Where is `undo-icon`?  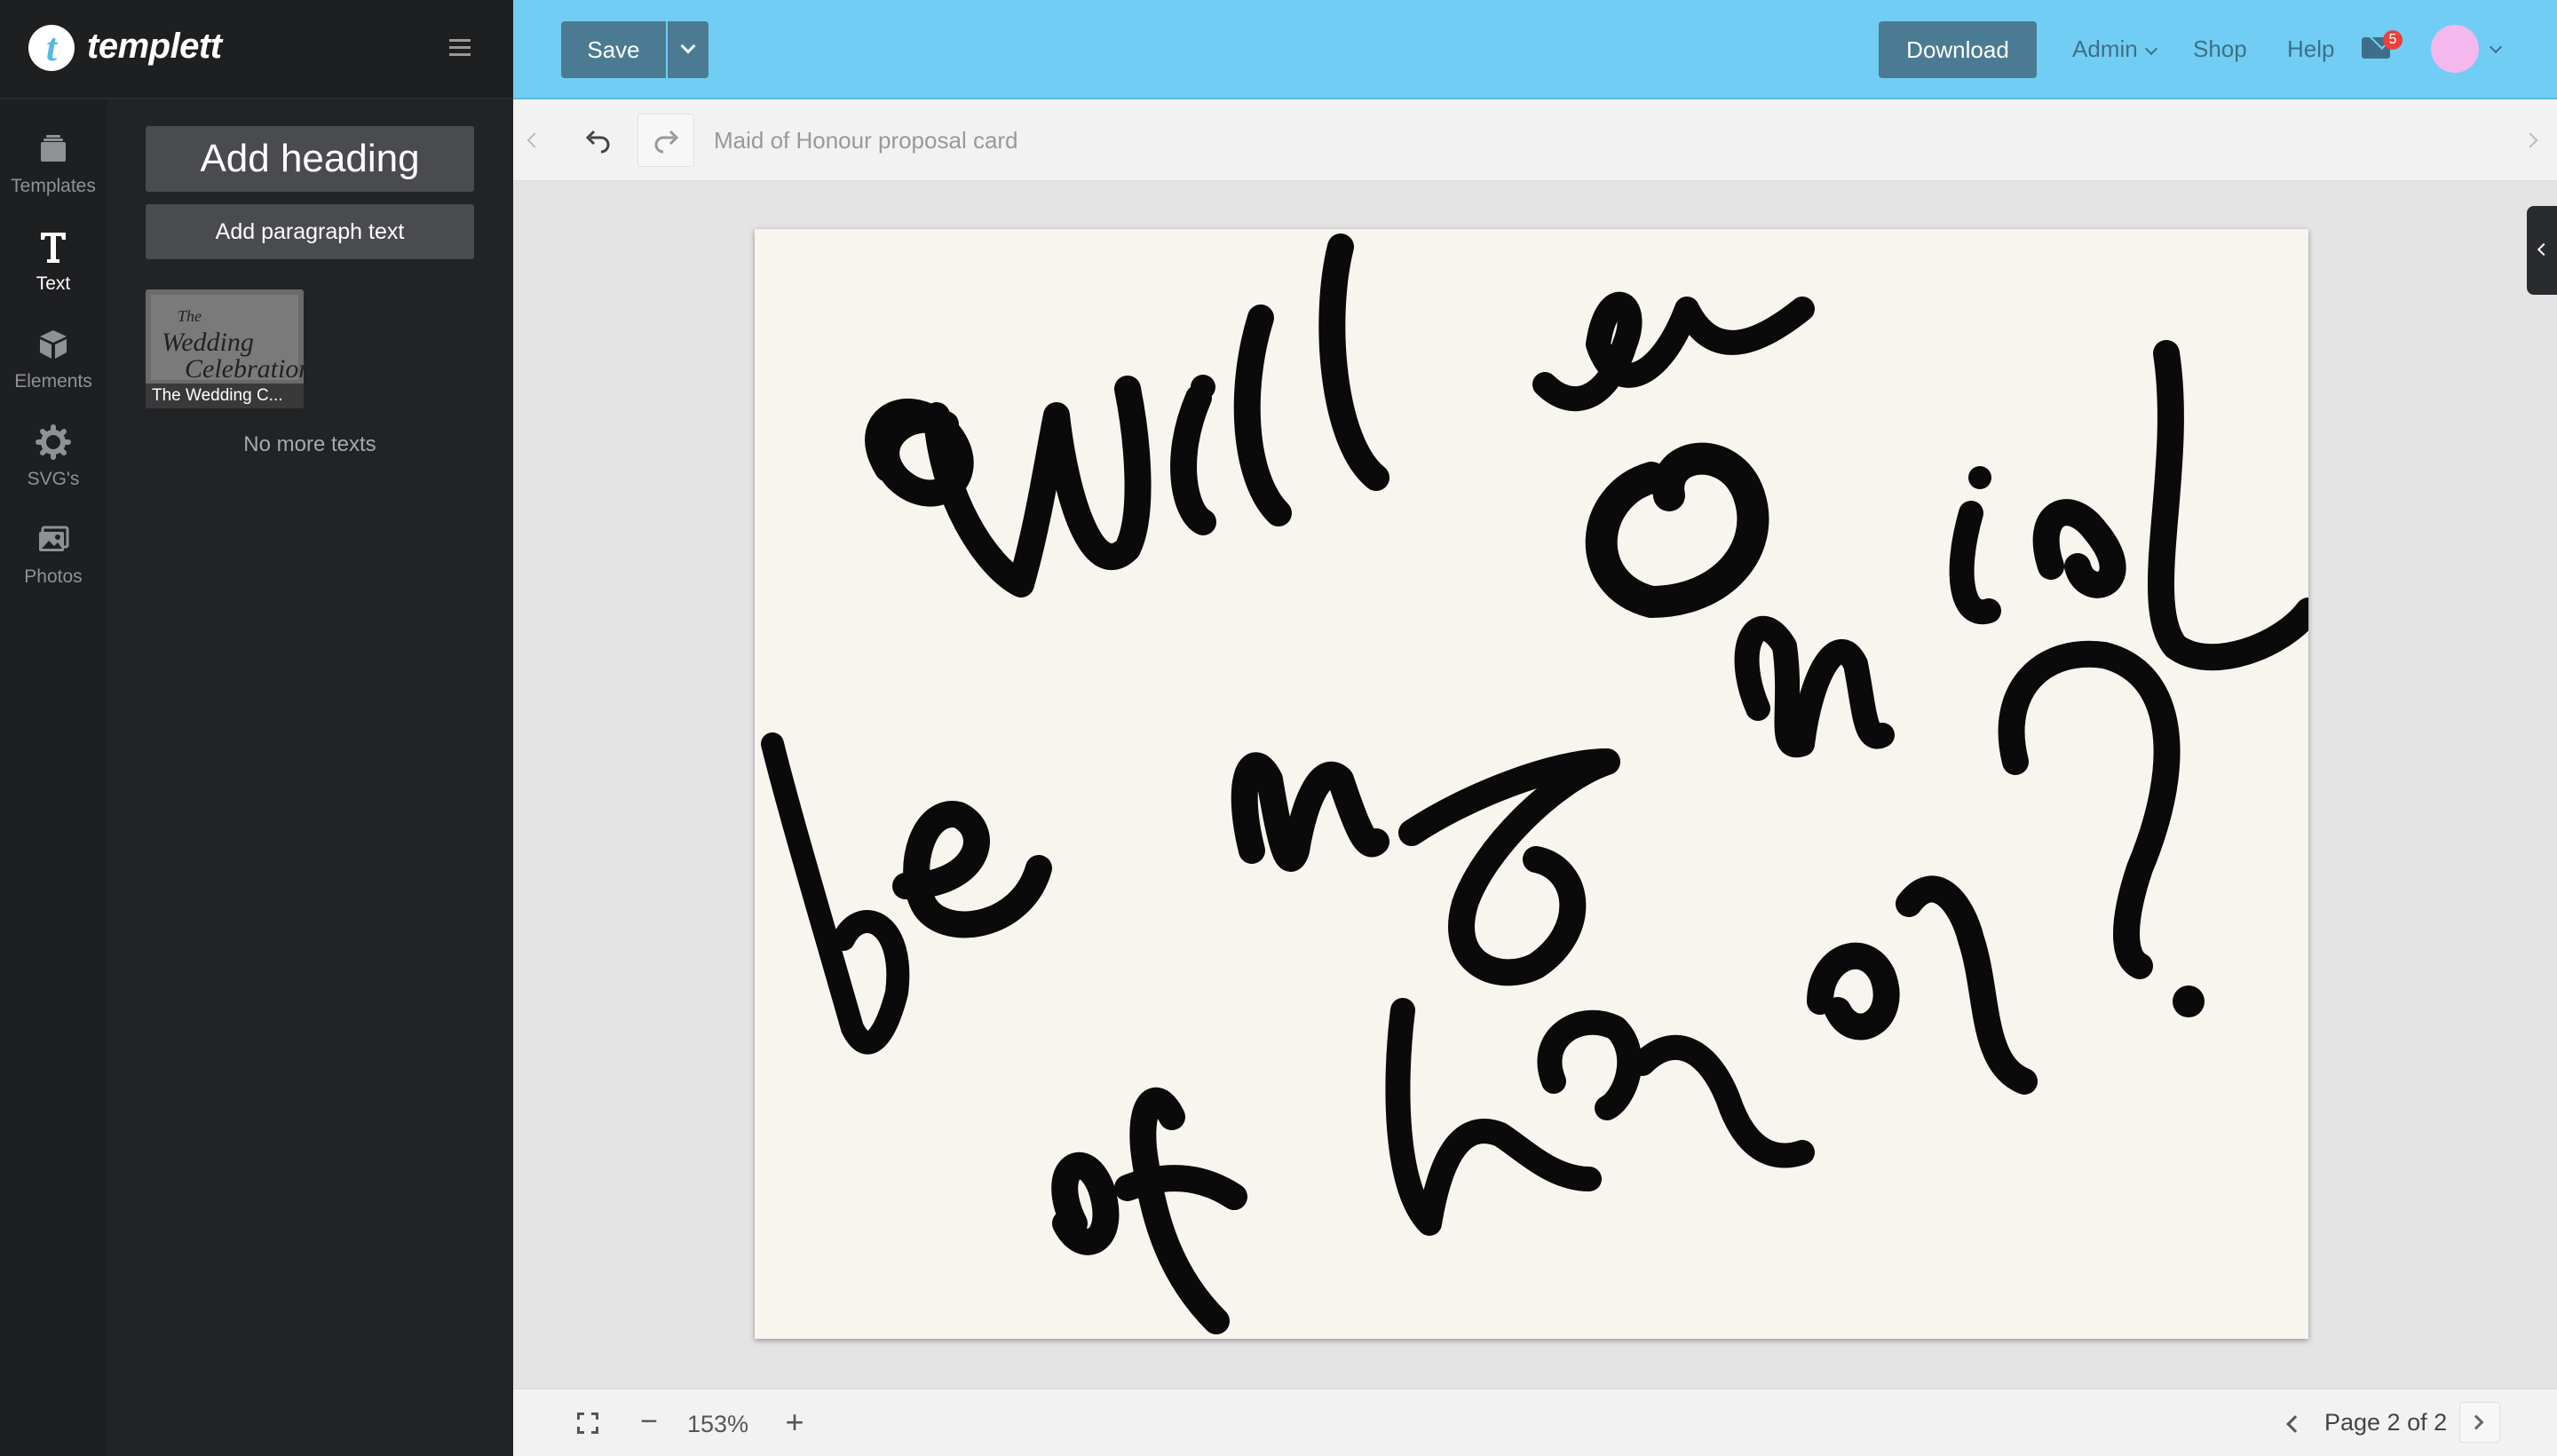 undo-icon is located at coordinates (597, 142).